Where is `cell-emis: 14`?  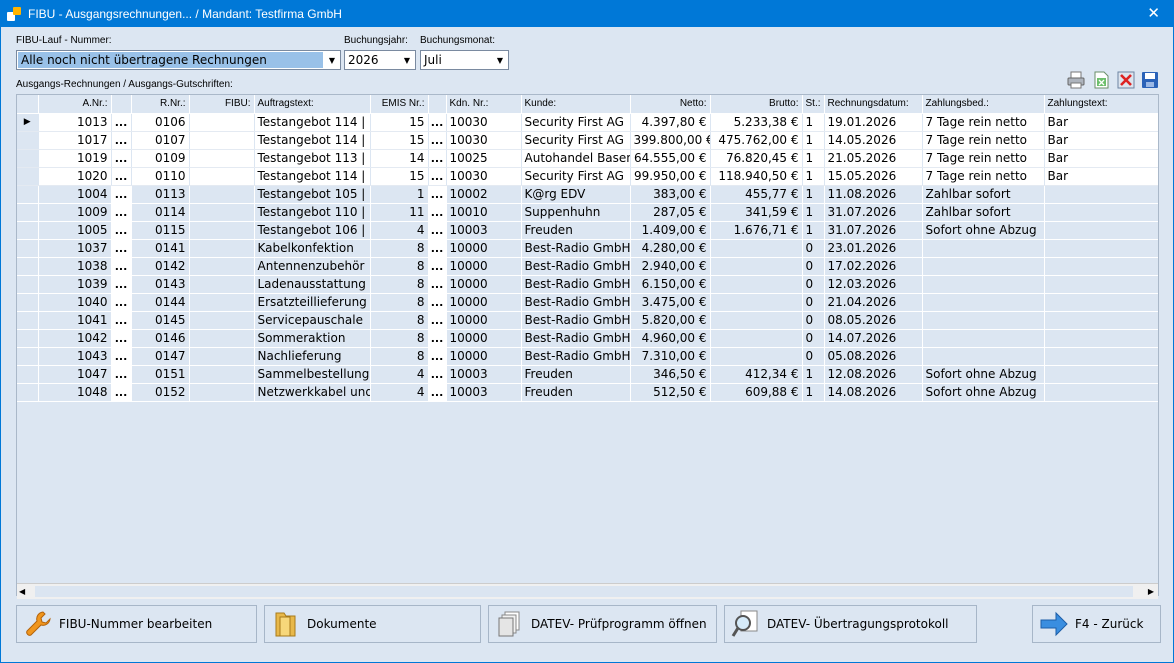
cell-emis: 14 is located at coordinates (399, 158).